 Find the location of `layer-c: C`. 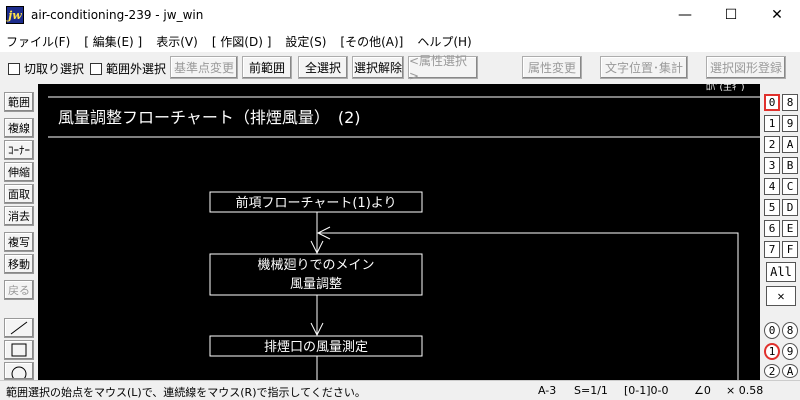

layer-c: C is located at coordinates (790, 186).